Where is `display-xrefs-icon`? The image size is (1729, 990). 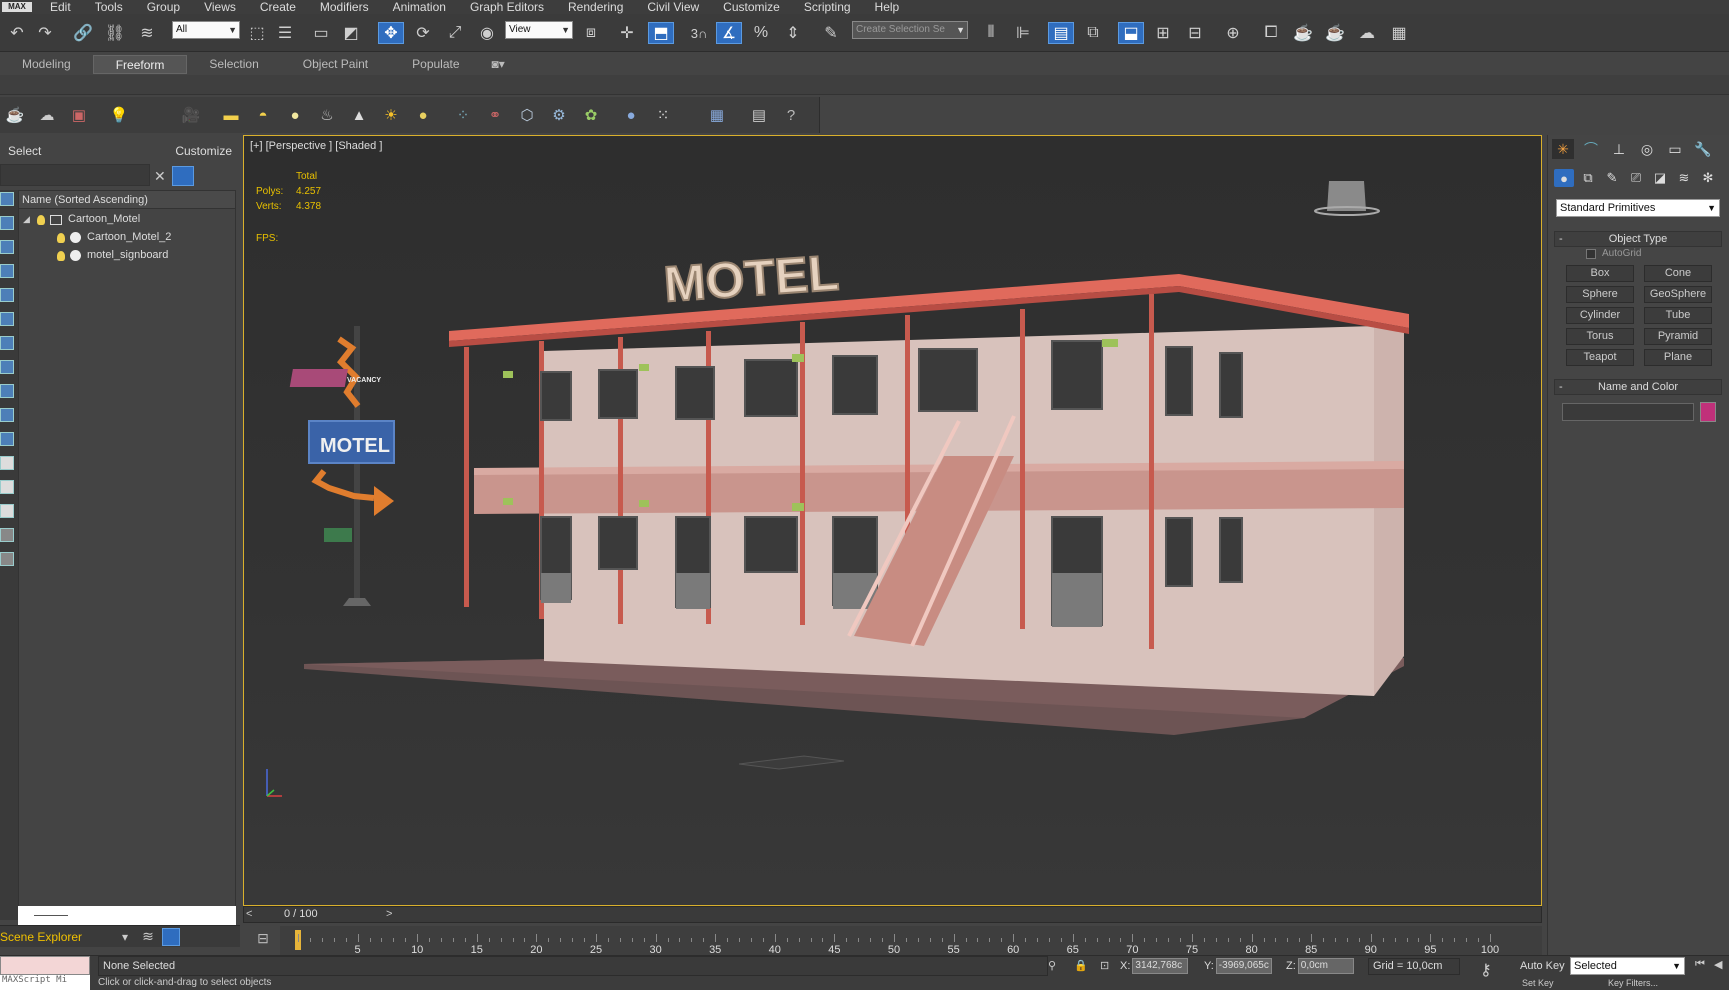
display-xrefs-icon is located at coordinates (7, 367).